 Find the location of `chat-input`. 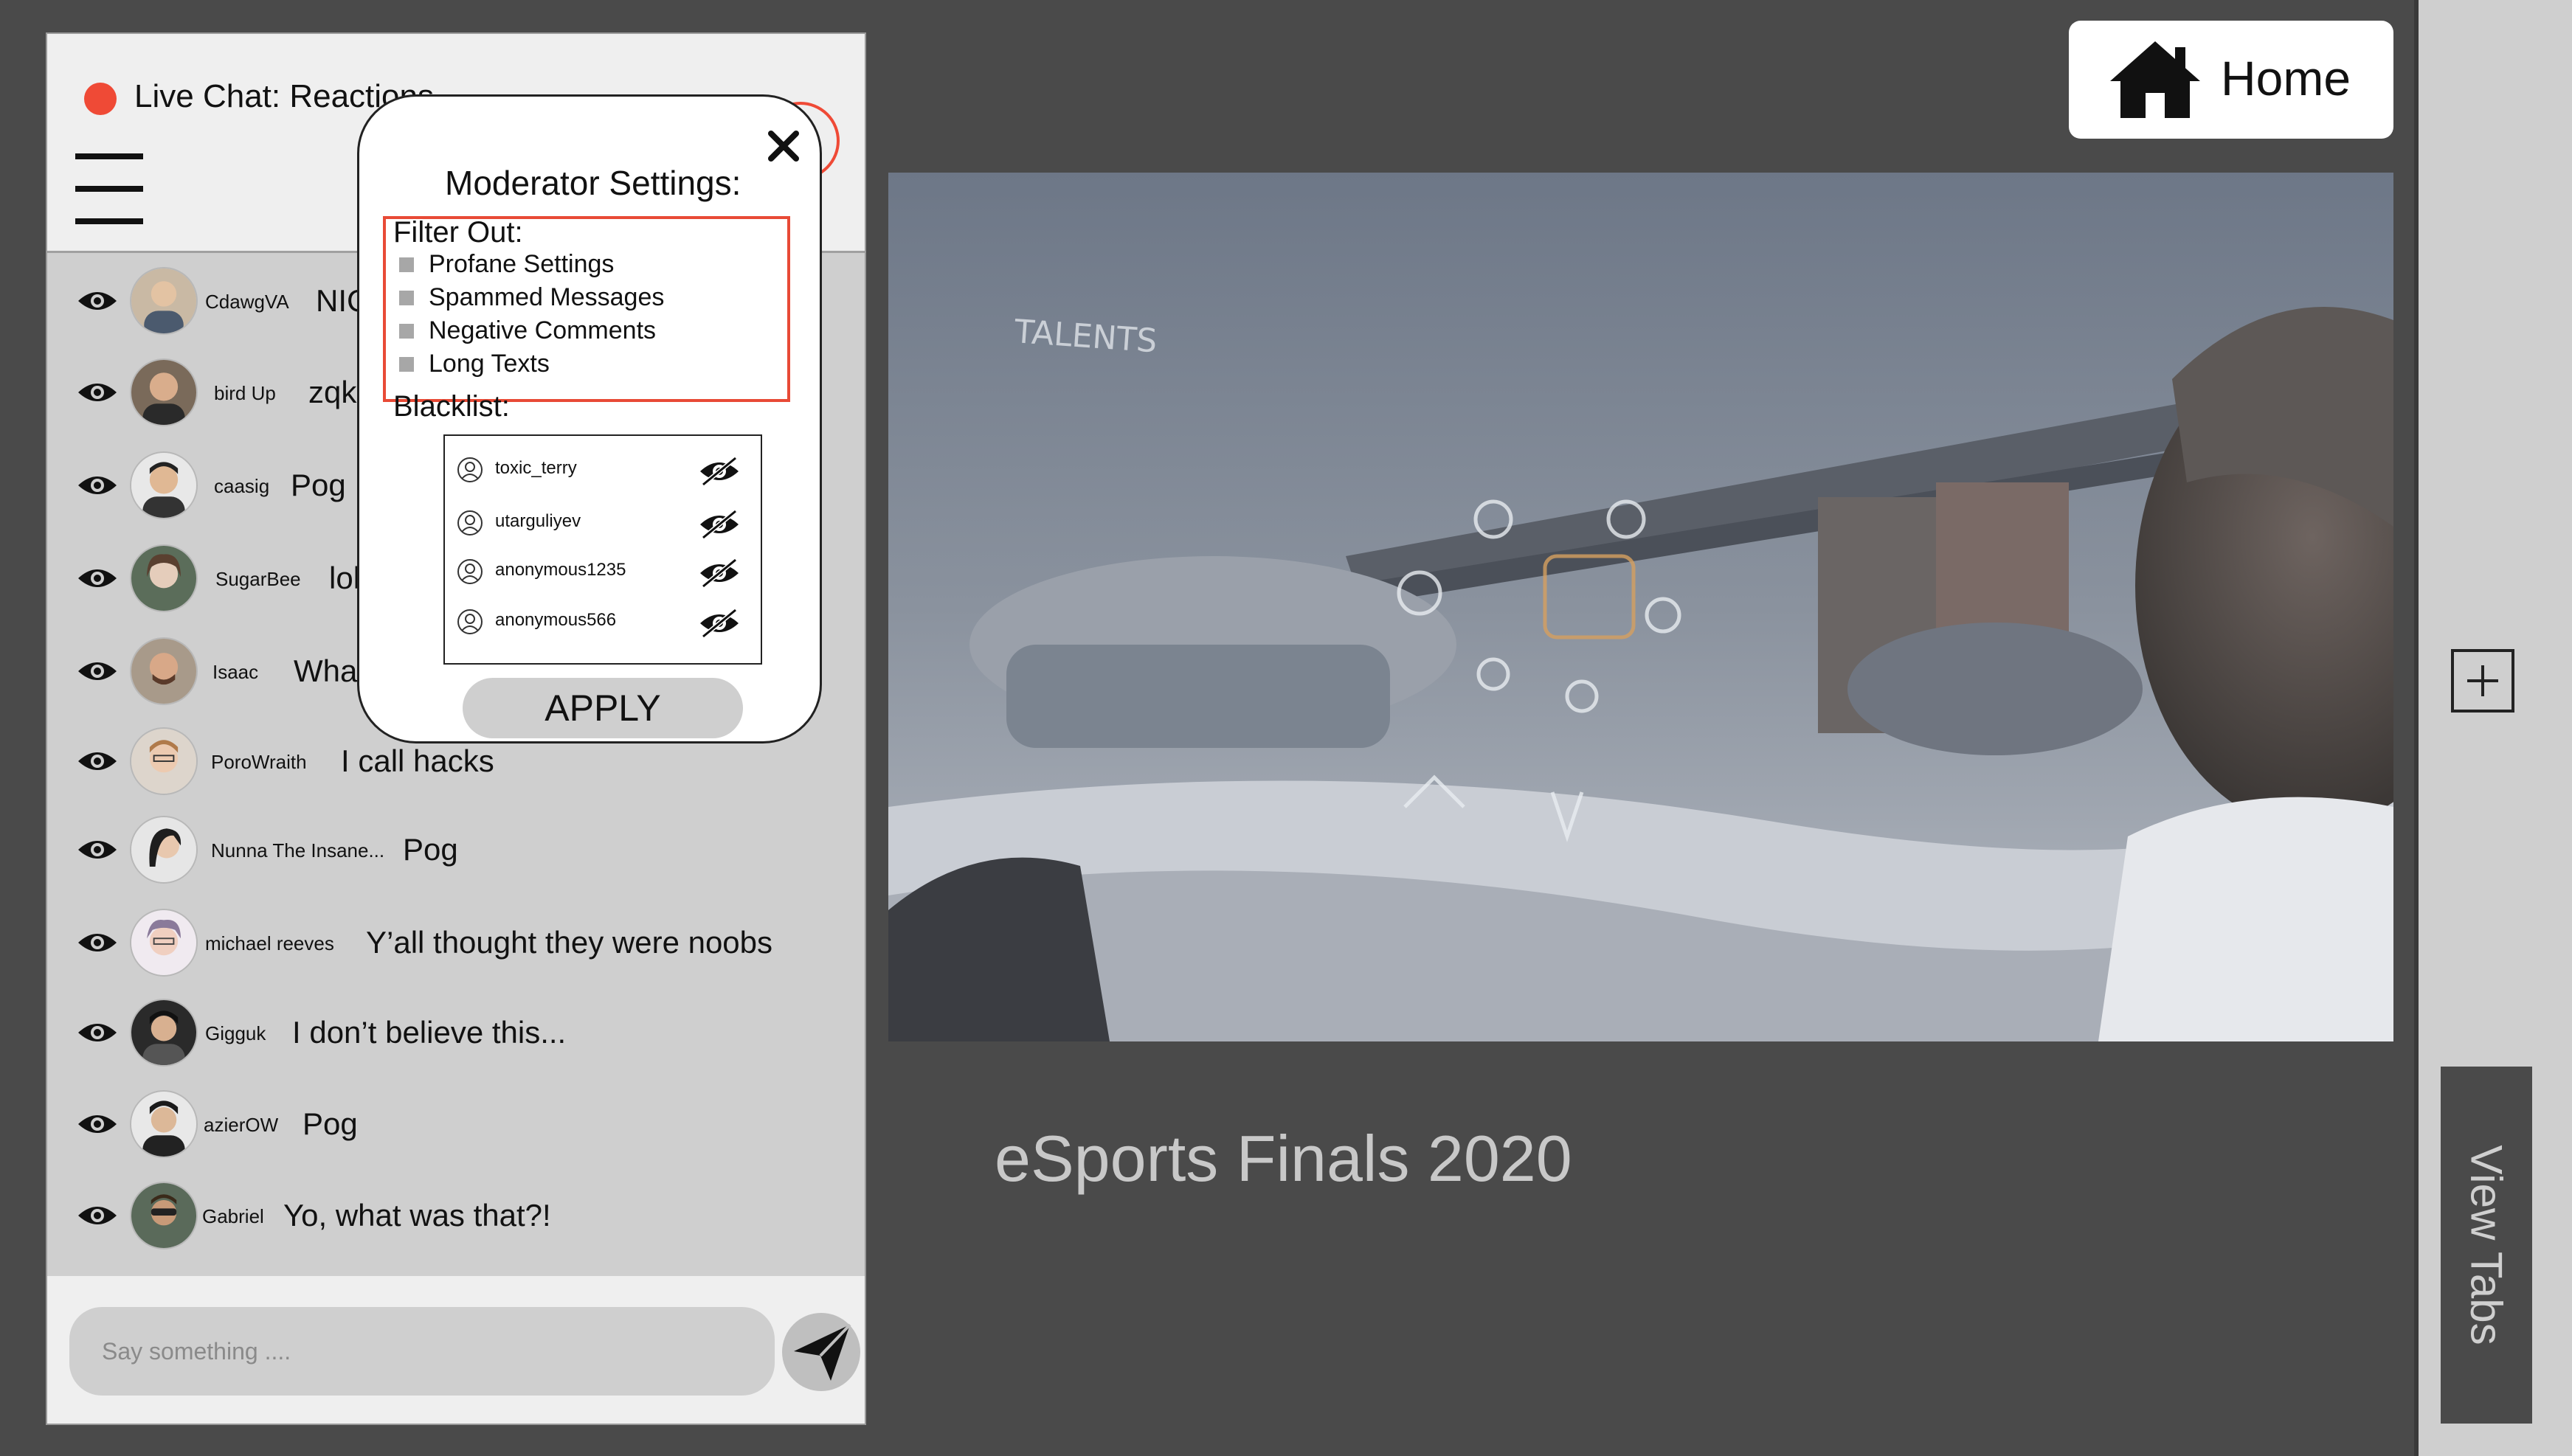

chat-input is located at coordinates (422, 1351).